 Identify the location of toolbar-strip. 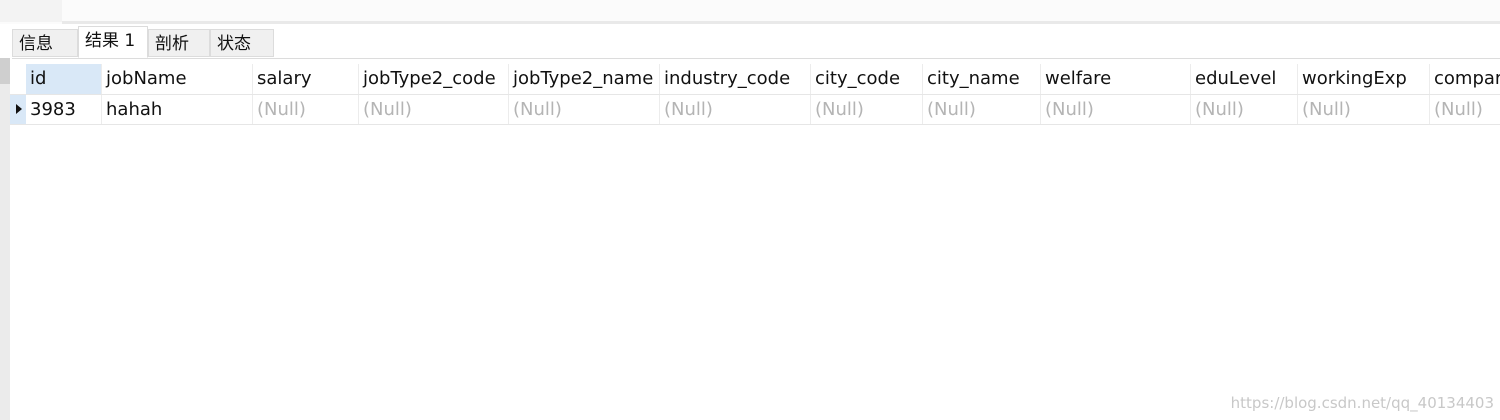
(750, 12).